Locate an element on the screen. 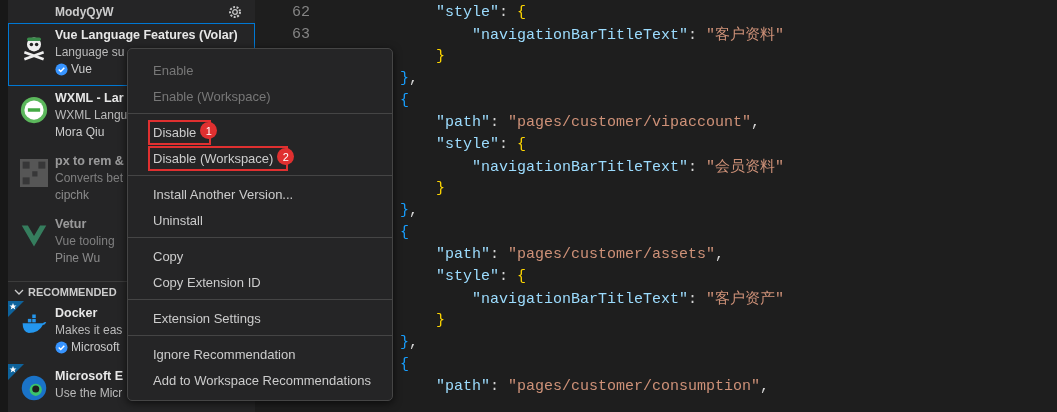 The width and height of the screenshot is (1057, 412). publisher-name: cipchk is located at coordinates (72, 195).